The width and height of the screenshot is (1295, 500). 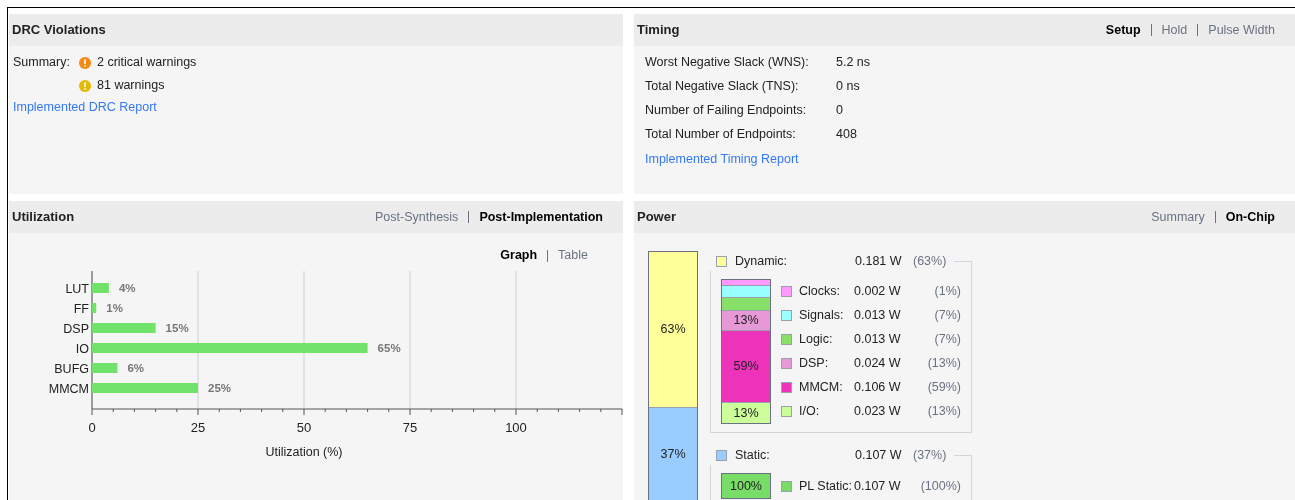 I want to click on warning-count: 81 warnings, so click(x=131, y=86).